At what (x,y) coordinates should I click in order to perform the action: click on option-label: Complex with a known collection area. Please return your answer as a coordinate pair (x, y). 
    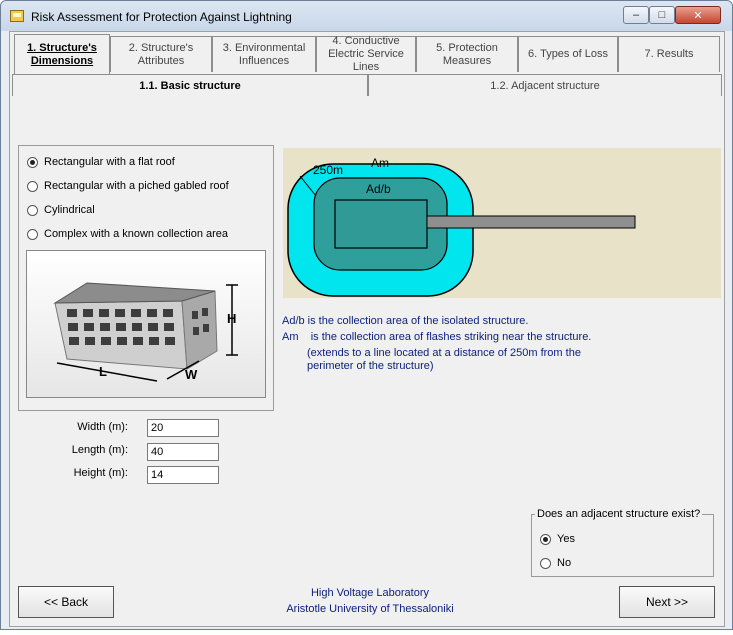
    Looking at the image, I should click on (136, 234).